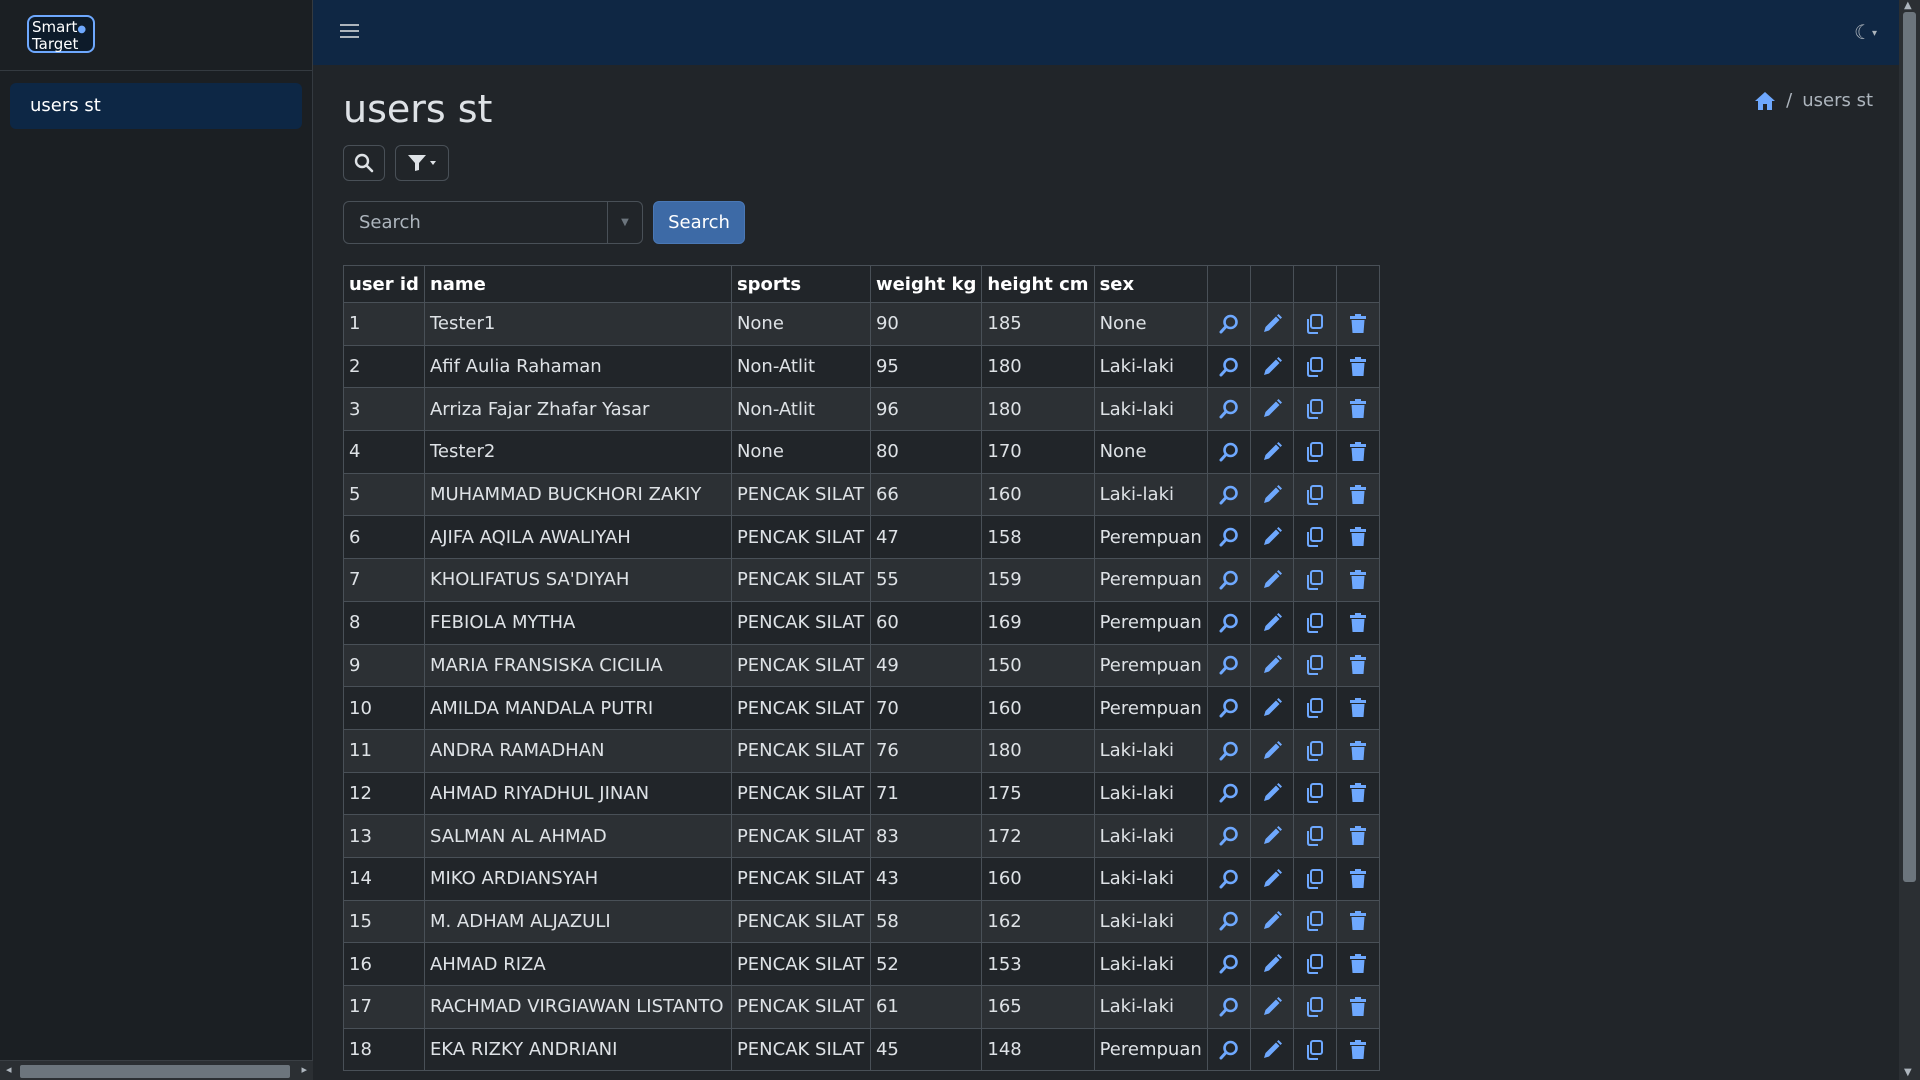 The height and width of the screenshot is (1080, 1920). What do you see at coordinates (1865, 32) in the screenshot?
I see `theme-toggle: ☾▾` at bounding box center [1865, 32].